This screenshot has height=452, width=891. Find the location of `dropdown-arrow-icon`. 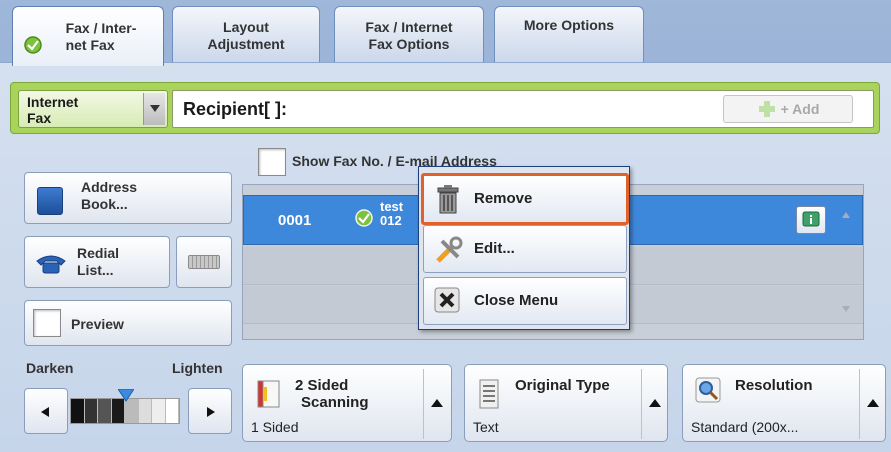

dropdown-arrow-icon is located at coordinates (154, 109).